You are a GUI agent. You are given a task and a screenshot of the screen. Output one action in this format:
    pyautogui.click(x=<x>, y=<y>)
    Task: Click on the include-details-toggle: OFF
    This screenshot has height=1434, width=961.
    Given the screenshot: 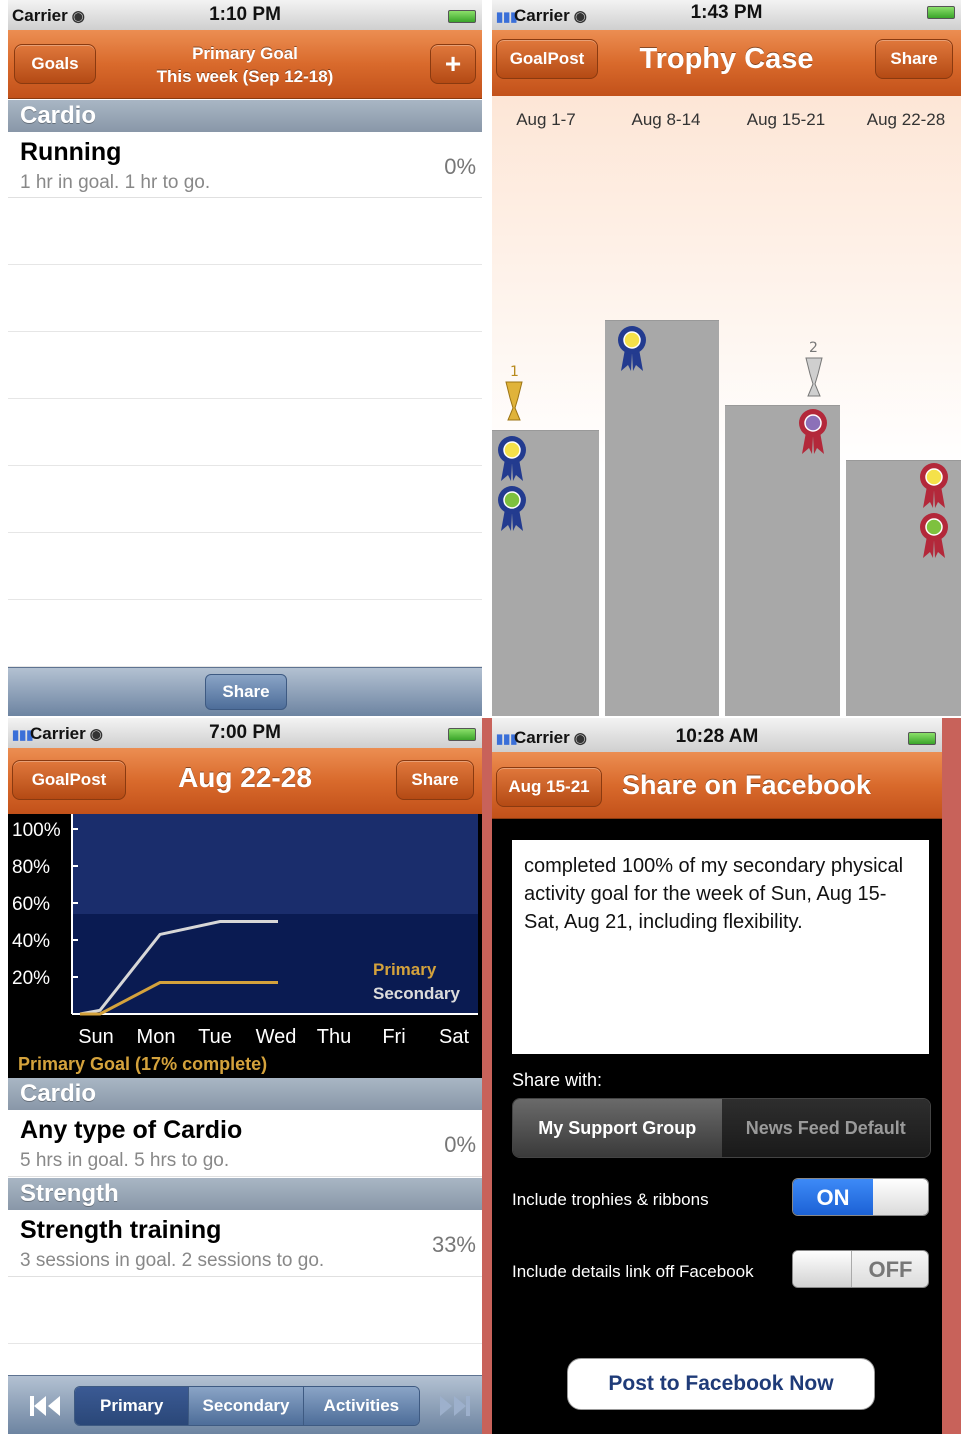 What is the action you would take?
    pyautogui.click(x=860, y=1269)
    